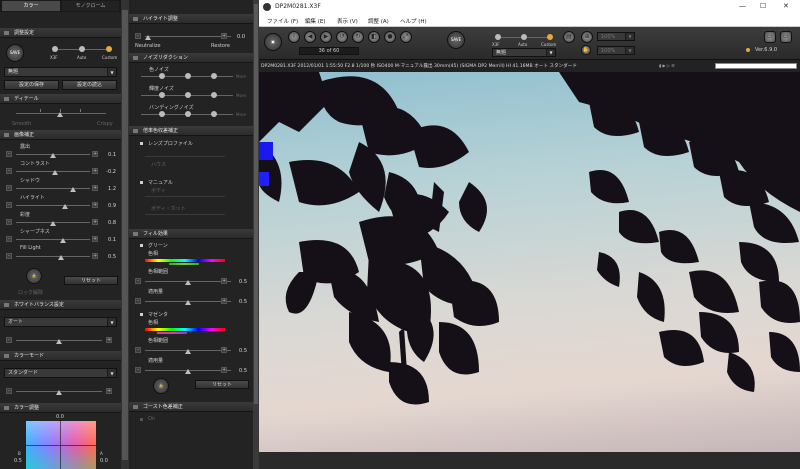 The image size is (800, 469). I want to click on color-mode-slider-knob, so click(59, 392).